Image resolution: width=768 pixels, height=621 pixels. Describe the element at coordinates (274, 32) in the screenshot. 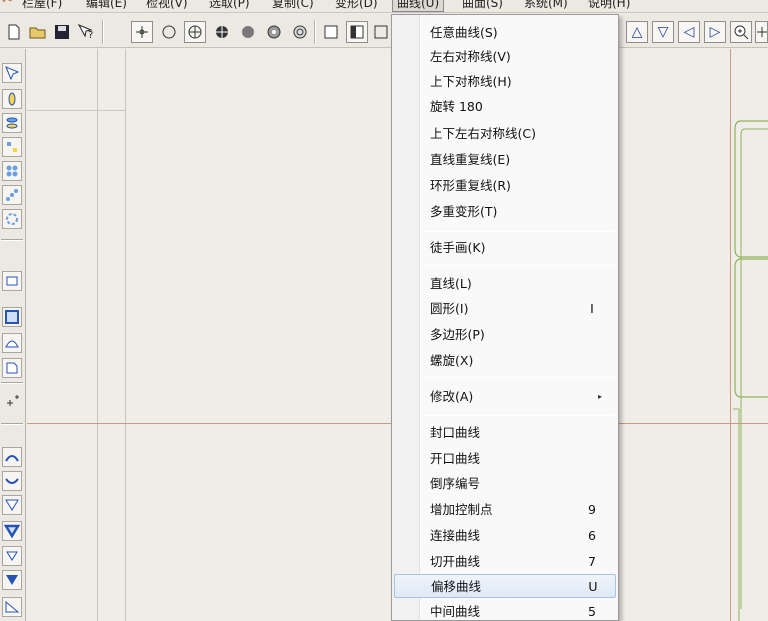

I see `gear-dot-icon` at that location.